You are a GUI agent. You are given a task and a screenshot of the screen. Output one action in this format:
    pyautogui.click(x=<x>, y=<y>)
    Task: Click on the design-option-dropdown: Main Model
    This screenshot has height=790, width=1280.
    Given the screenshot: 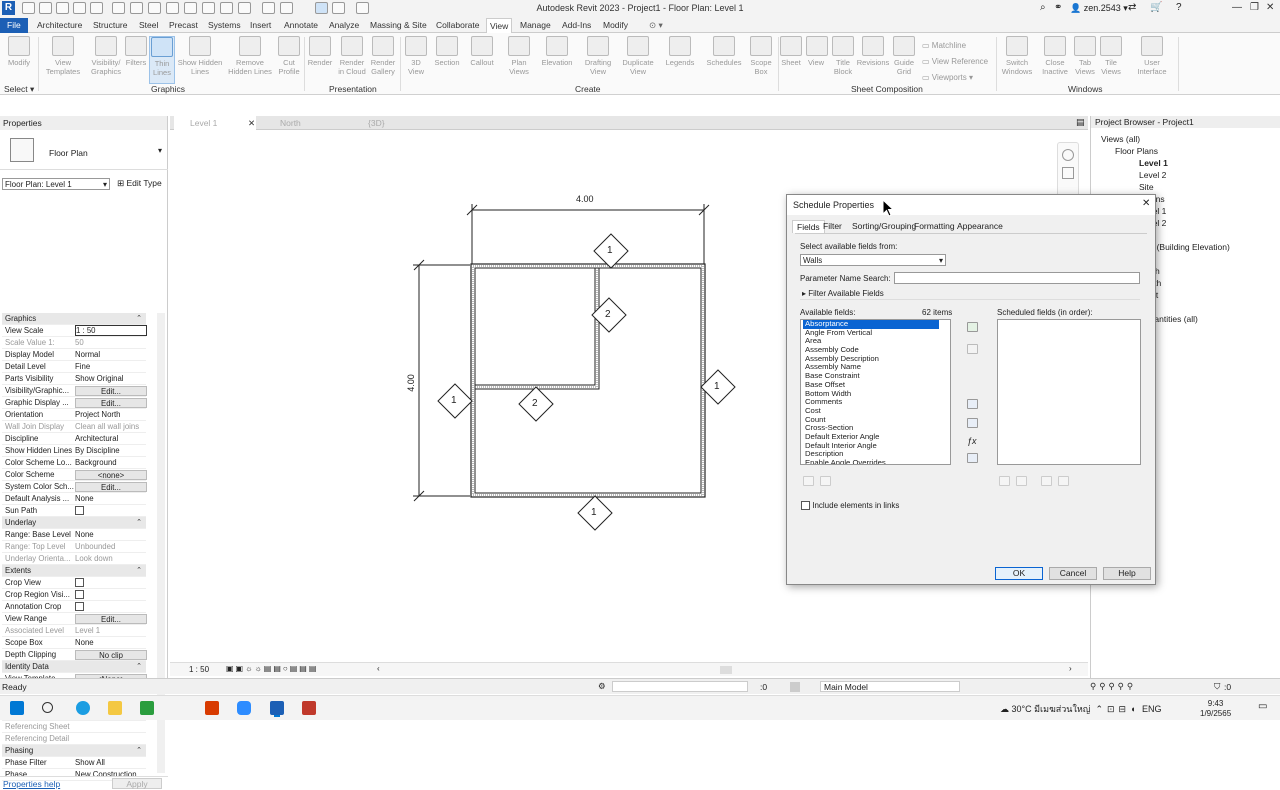 What is the action you would take?
    pyautogui.click(x=890, y=686)
    